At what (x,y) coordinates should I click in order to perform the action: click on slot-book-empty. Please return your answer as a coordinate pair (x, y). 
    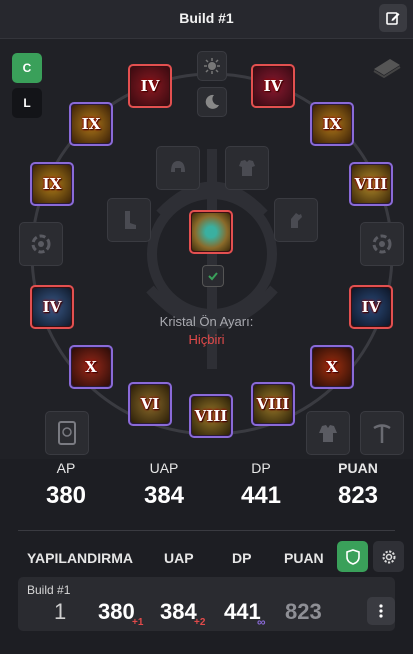
    Looking at the image, I should click on (67, 433).